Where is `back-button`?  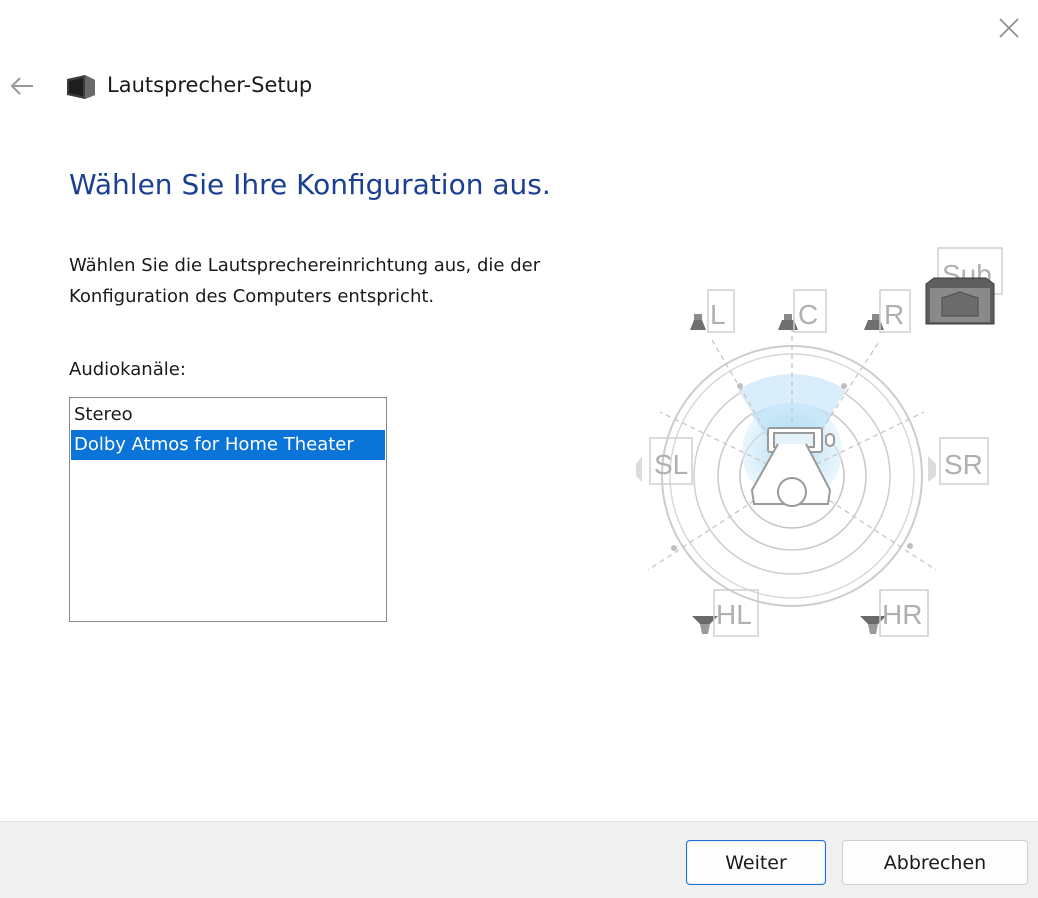 back-button is located at coordinates (22, 86).